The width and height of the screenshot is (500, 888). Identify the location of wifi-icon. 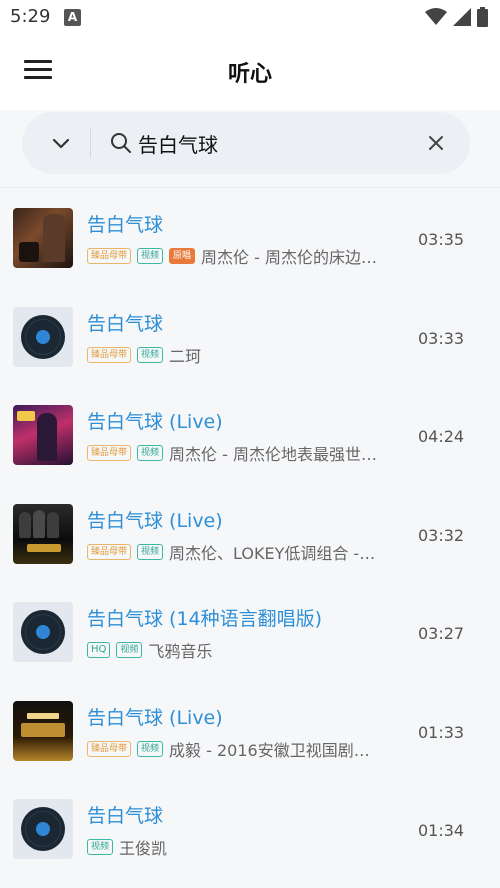
(436, 16).